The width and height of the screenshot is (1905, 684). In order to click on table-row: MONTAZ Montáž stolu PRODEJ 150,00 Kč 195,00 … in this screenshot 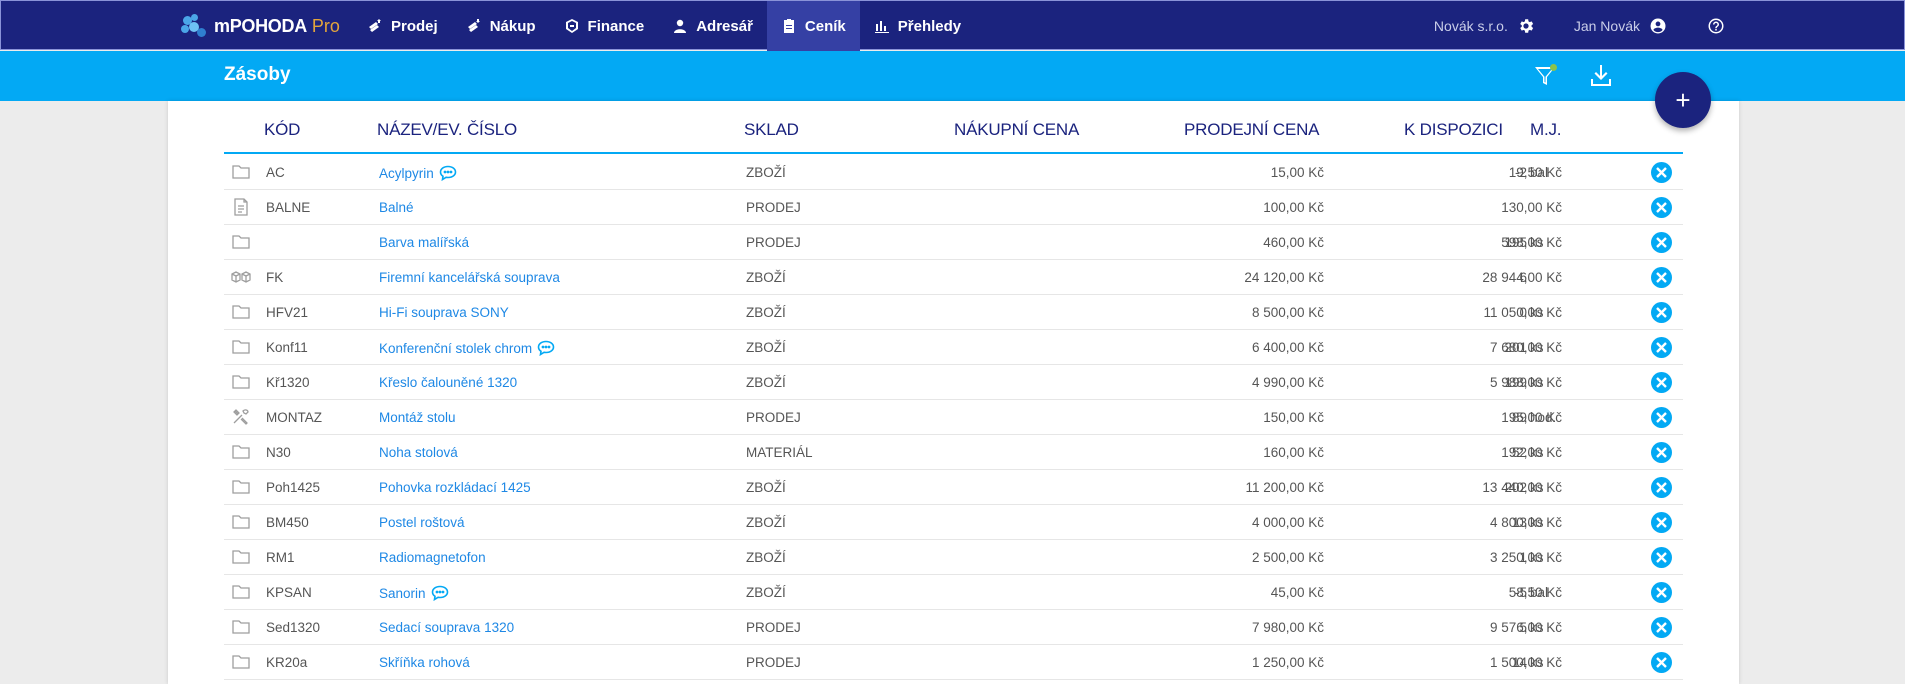, I will do `click(953, 417)`.